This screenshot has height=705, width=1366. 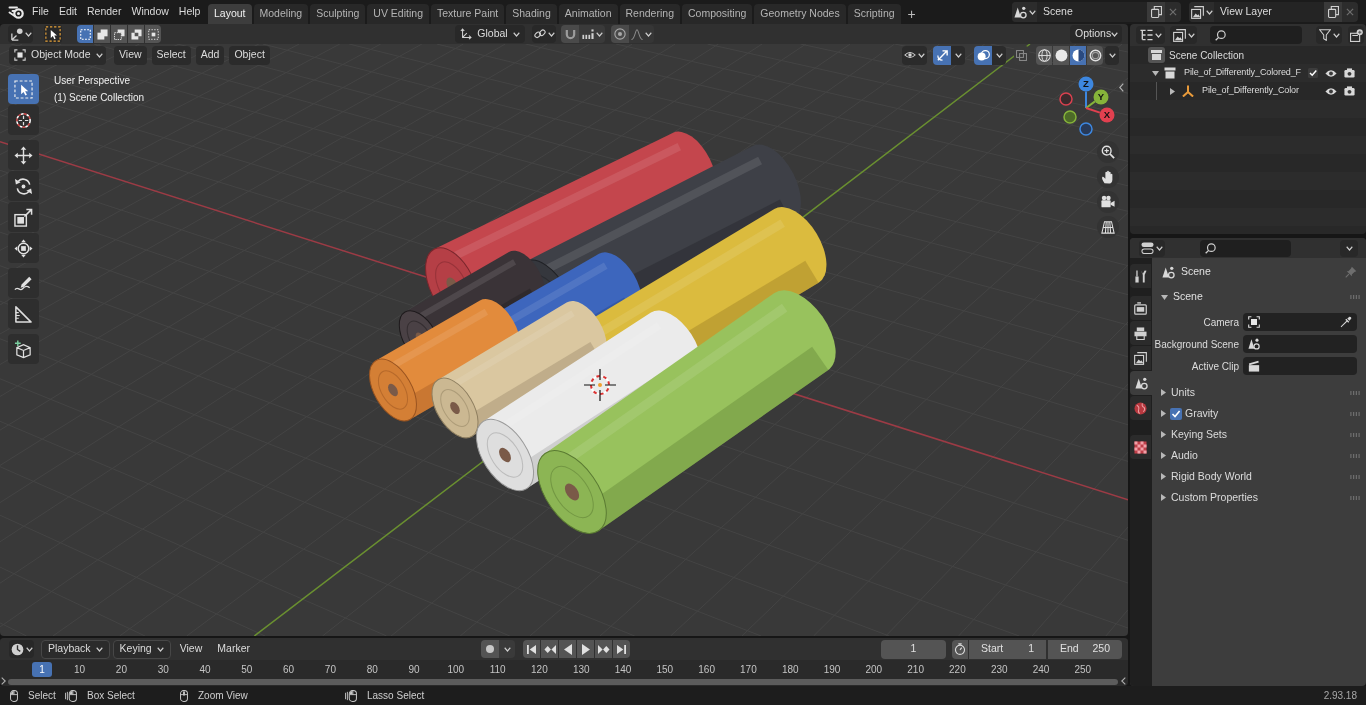 What do you see at coordinates (641, 34) in the screenshot?
I see `falloff-dropdown` at bounding box center [641, 34].